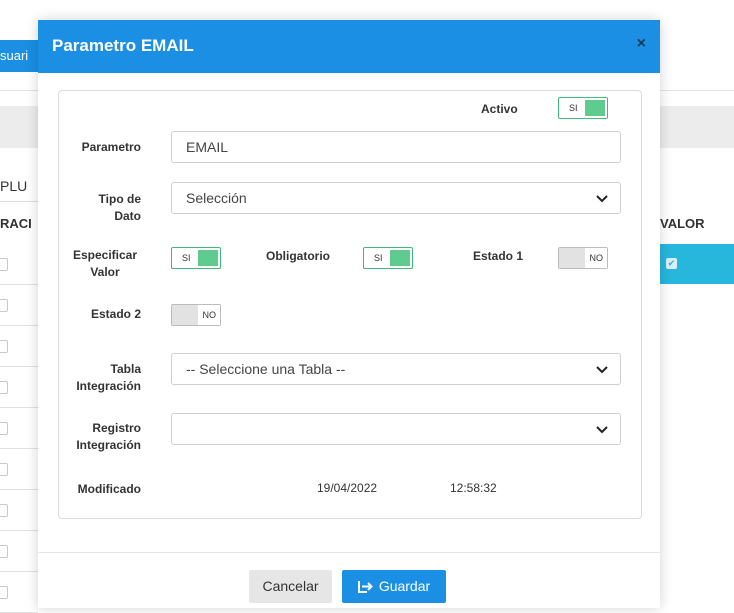 The width and height of the screenshot is (734, 613). What do you see at coordinates (365, 586) in the screenshot?
I see `save-arrow-icon` at bounding box center [365, 586].